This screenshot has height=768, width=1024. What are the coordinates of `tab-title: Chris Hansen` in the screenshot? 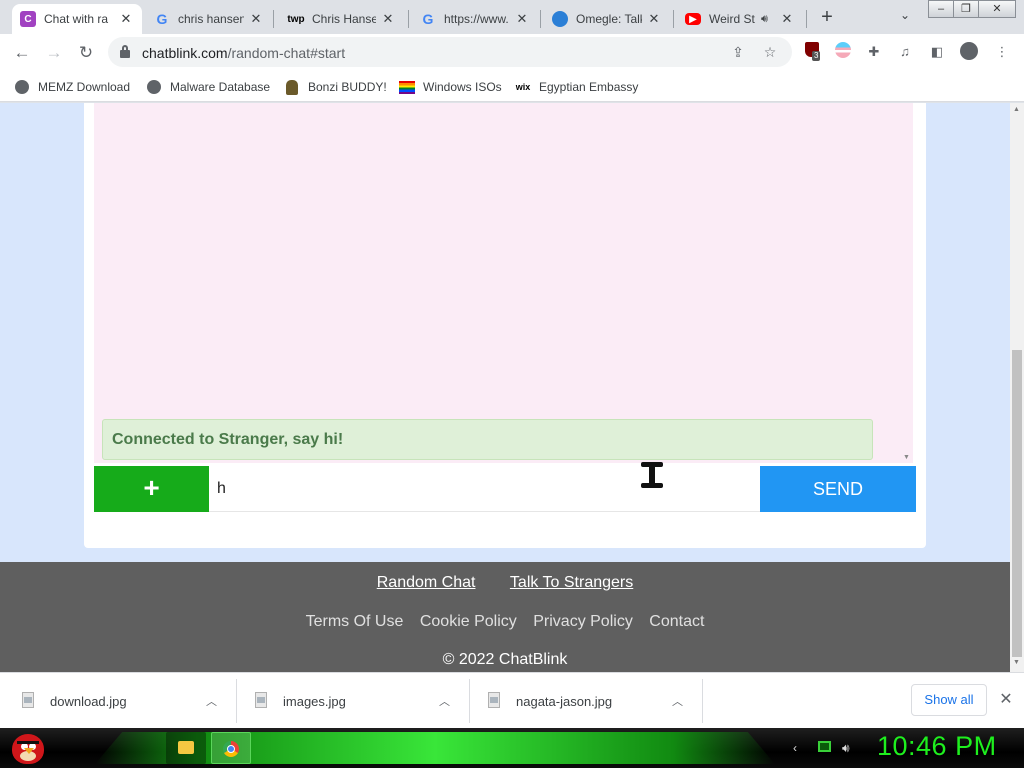 It's located at (344, 19).